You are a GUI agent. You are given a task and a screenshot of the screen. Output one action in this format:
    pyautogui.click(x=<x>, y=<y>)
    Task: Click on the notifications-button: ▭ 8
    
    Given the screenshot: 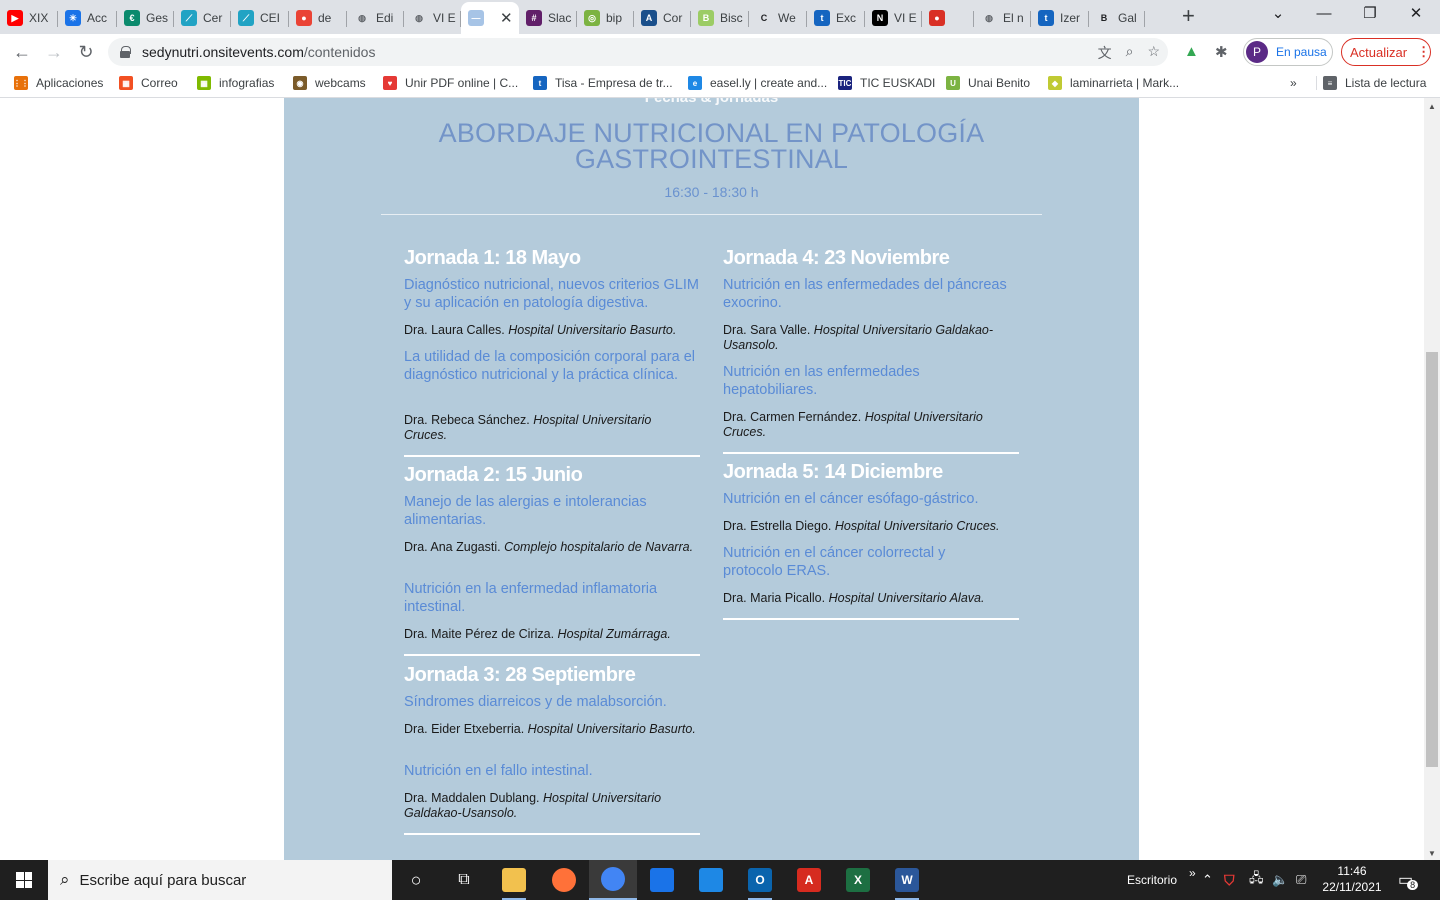 What is the action you would take?
    pyautogui.click(x=1408, y=880)
    